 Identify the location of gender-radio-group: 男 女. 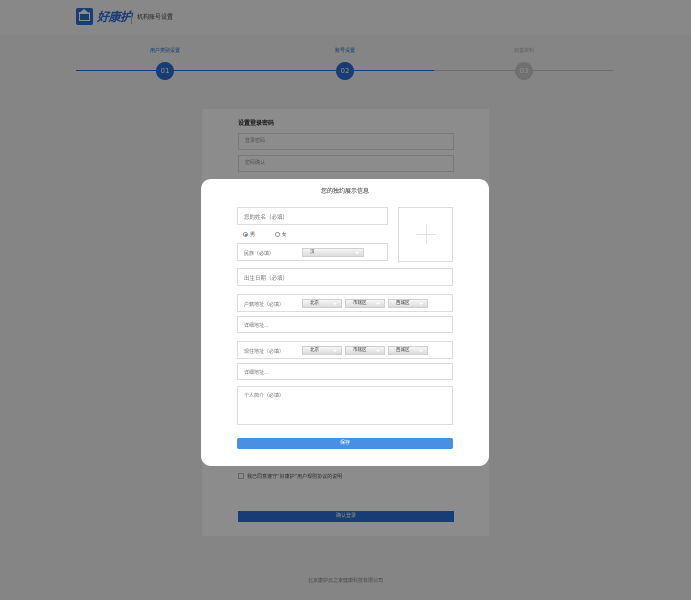
(274, 234).